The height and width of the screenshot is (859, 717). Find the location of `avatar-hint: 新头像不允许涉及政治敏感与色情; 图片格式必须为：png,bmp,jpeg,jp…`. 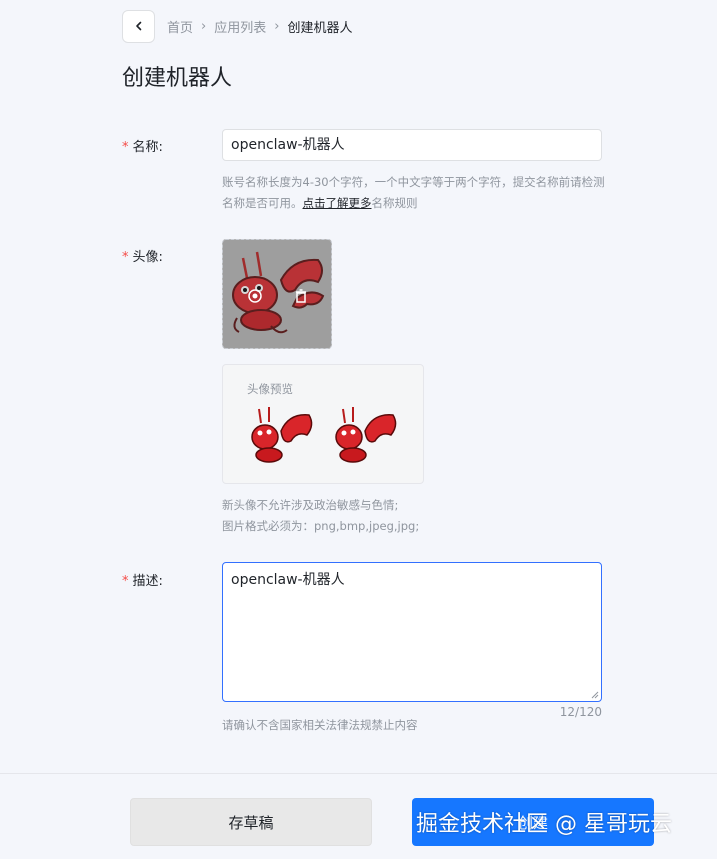

avatar-hint: 新头像不允许涉及政治敏感与色情; 图片格式必须为：png,bmp,jpeg,jp… is located at coordinates (414, 516).